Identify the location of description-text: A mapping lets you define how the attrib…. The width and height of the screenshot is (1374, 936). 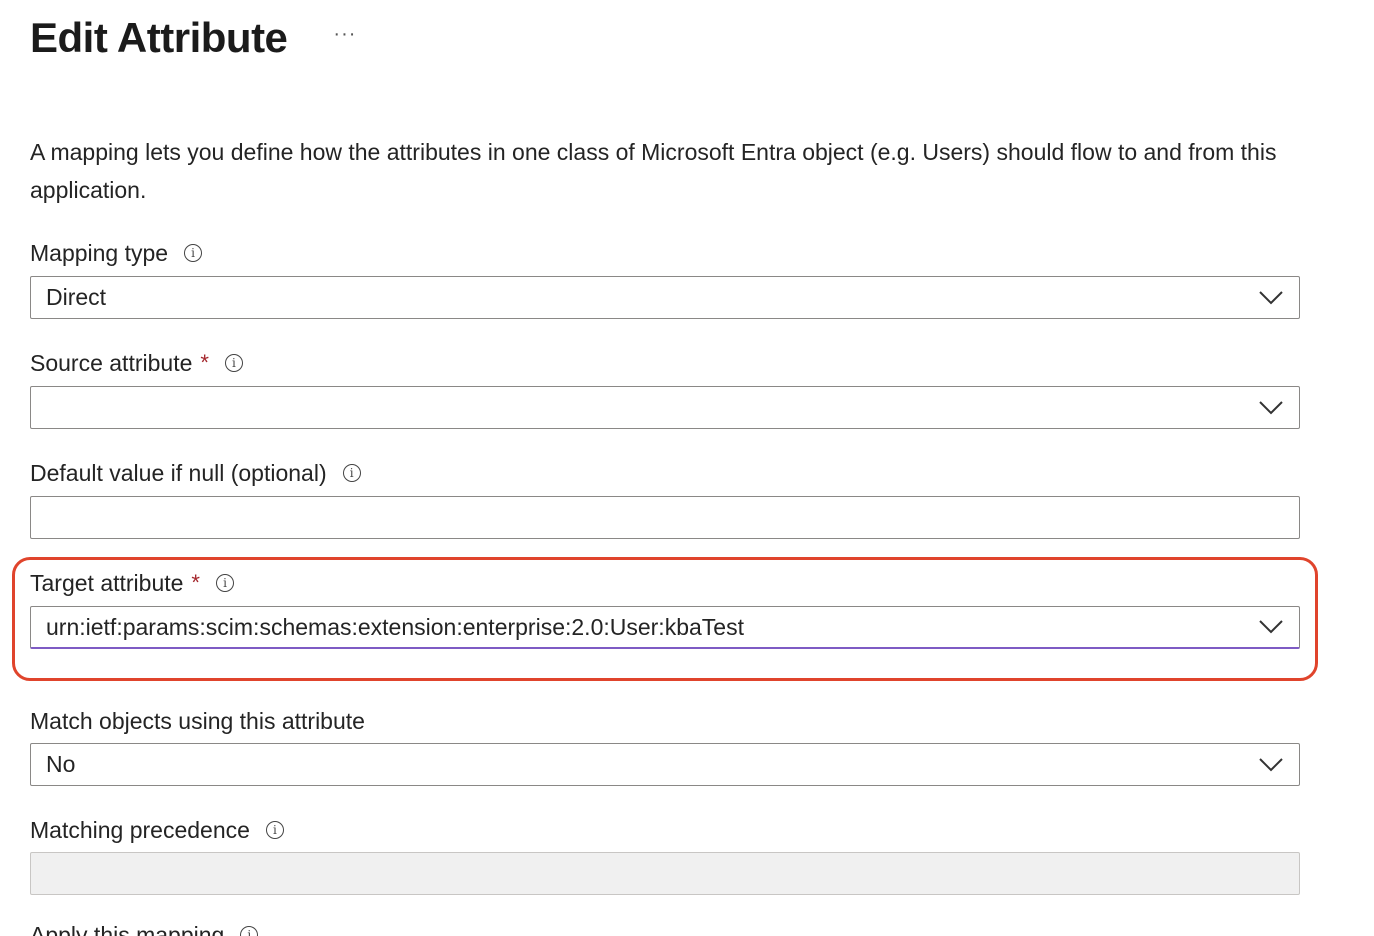
(653, 171).